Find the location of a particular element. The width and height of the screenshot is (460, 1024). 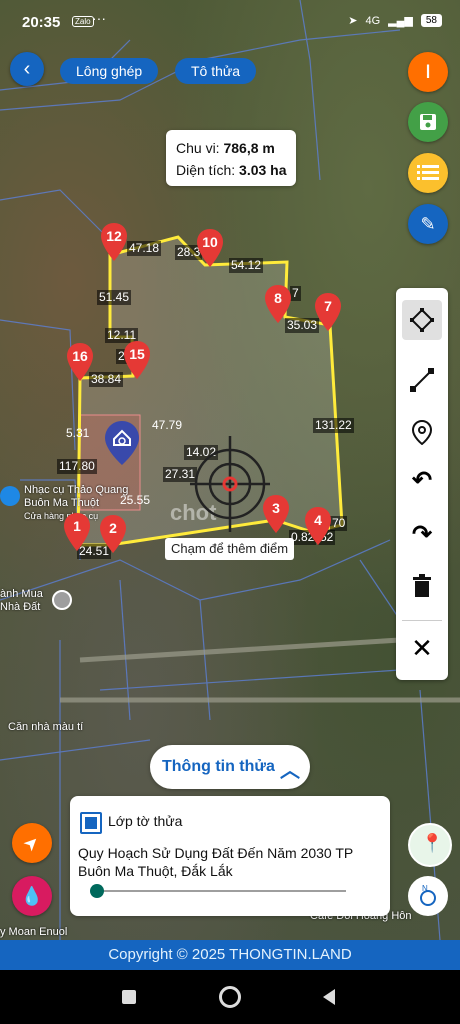

square-icon is located at coordinates (129, 997).